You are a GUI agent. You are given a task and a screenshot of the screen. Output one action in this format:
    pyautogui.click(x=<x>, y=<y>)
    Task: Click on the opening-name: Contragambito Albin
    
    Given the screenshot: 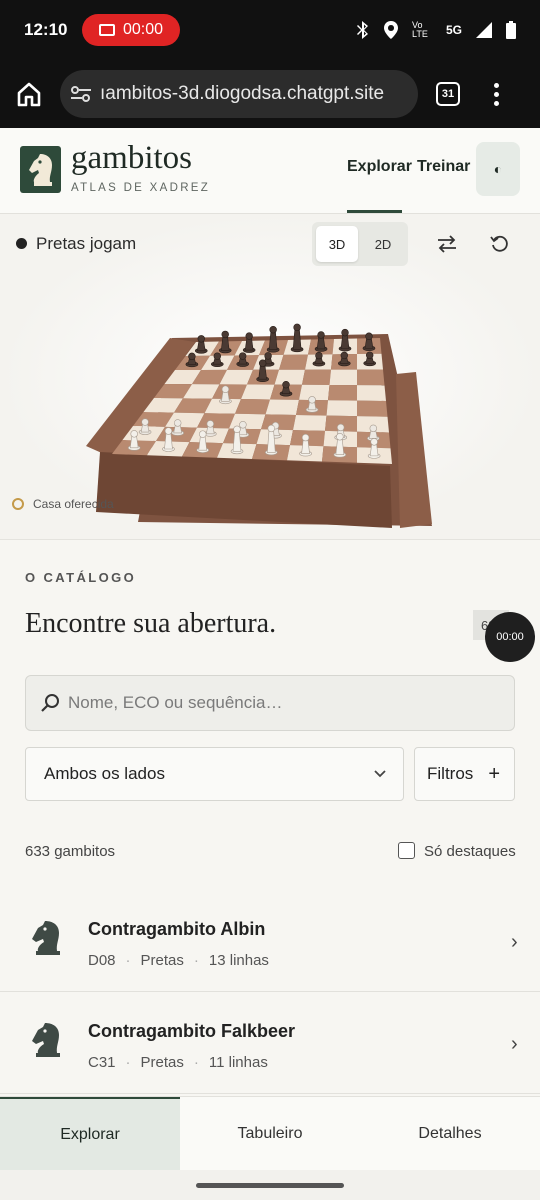 What is the action you would take?
    pyautogui.click(x=177, y=929)
    